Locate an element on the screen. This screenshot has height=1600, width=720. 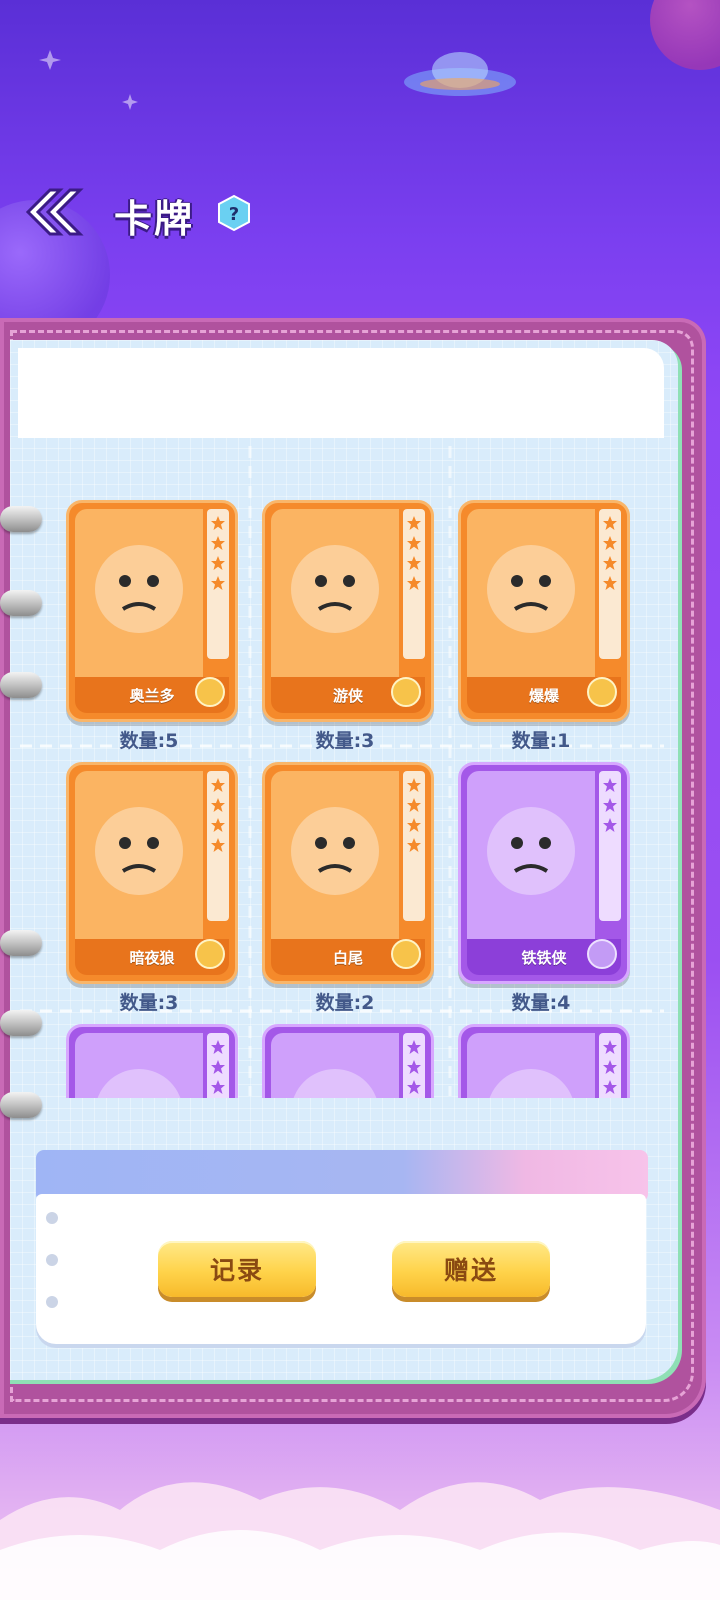
panel-paper is located at coordinates (341, 1269).